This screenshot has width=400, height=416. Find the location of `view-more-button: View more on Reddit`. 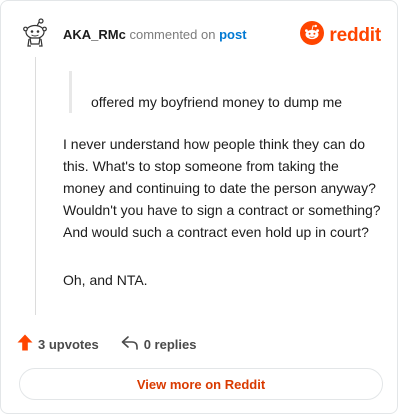

view-more-button: View more on Reddit is located at coordinates (201, 384).